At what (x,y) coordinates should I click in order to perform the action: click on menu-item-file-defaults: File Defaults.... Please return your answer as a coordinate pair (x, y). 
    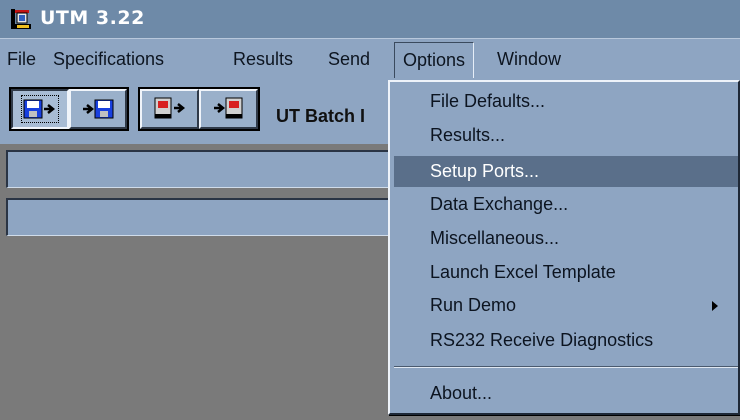
    Looking at the image, I should click on (566, 101).